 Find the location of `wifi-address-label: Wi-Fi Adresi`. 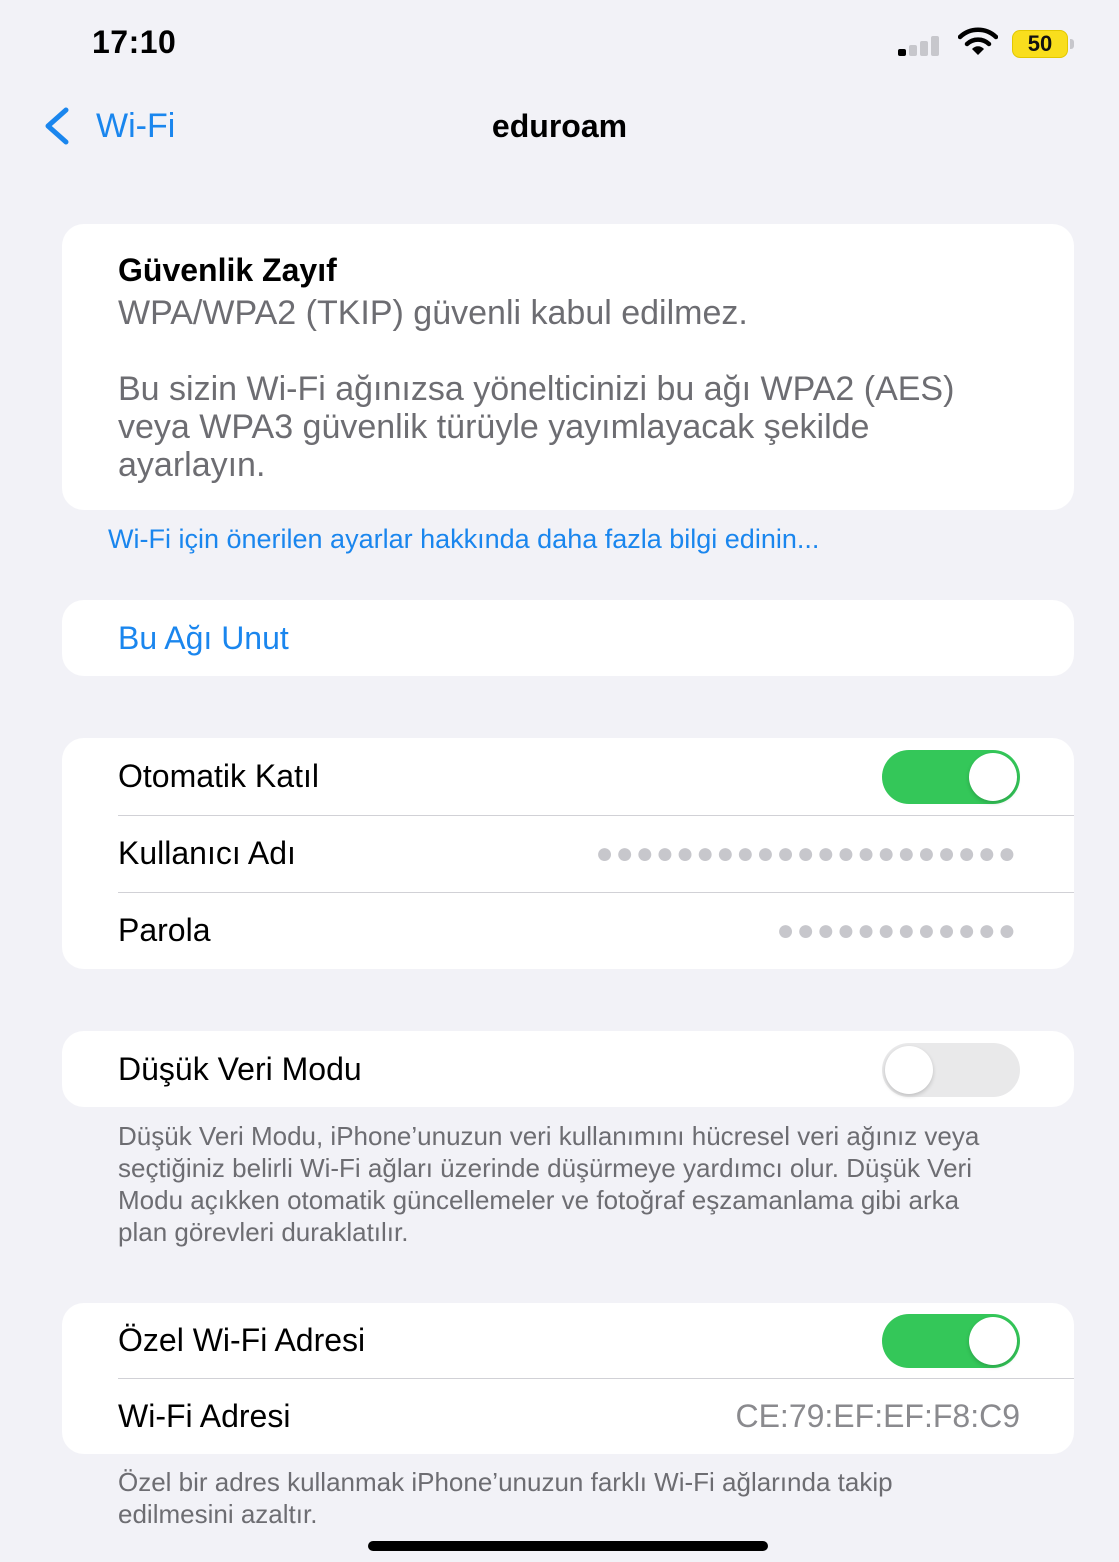

wifi-address-label: Wi-Fi Adresi is located at coordinates (204, 1416).